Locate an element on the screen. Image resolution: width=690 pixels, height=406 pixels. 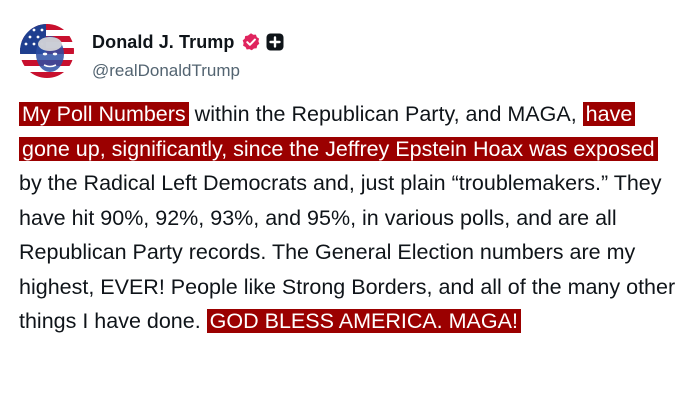
author-display-name: Donald J. Trump is located at coordinates (163, 42).